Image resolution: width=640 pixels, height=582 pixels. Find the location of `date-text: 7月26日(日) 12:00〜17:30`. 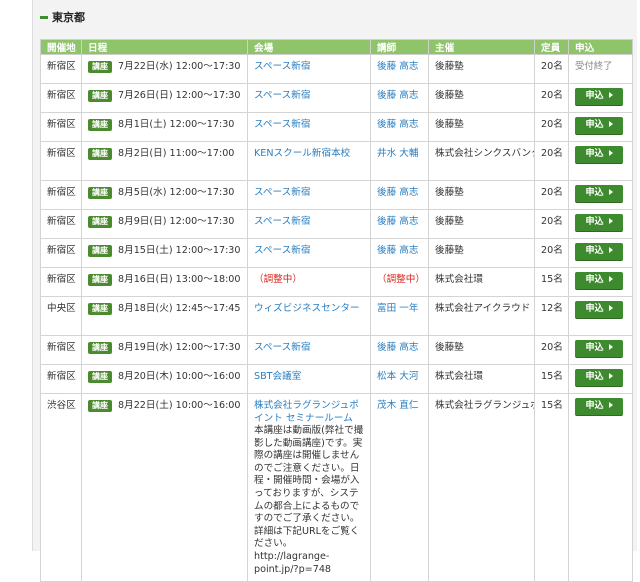

date-text: 7月26日(日) 12:00〜17:30 is located at coordinates (179, 95).